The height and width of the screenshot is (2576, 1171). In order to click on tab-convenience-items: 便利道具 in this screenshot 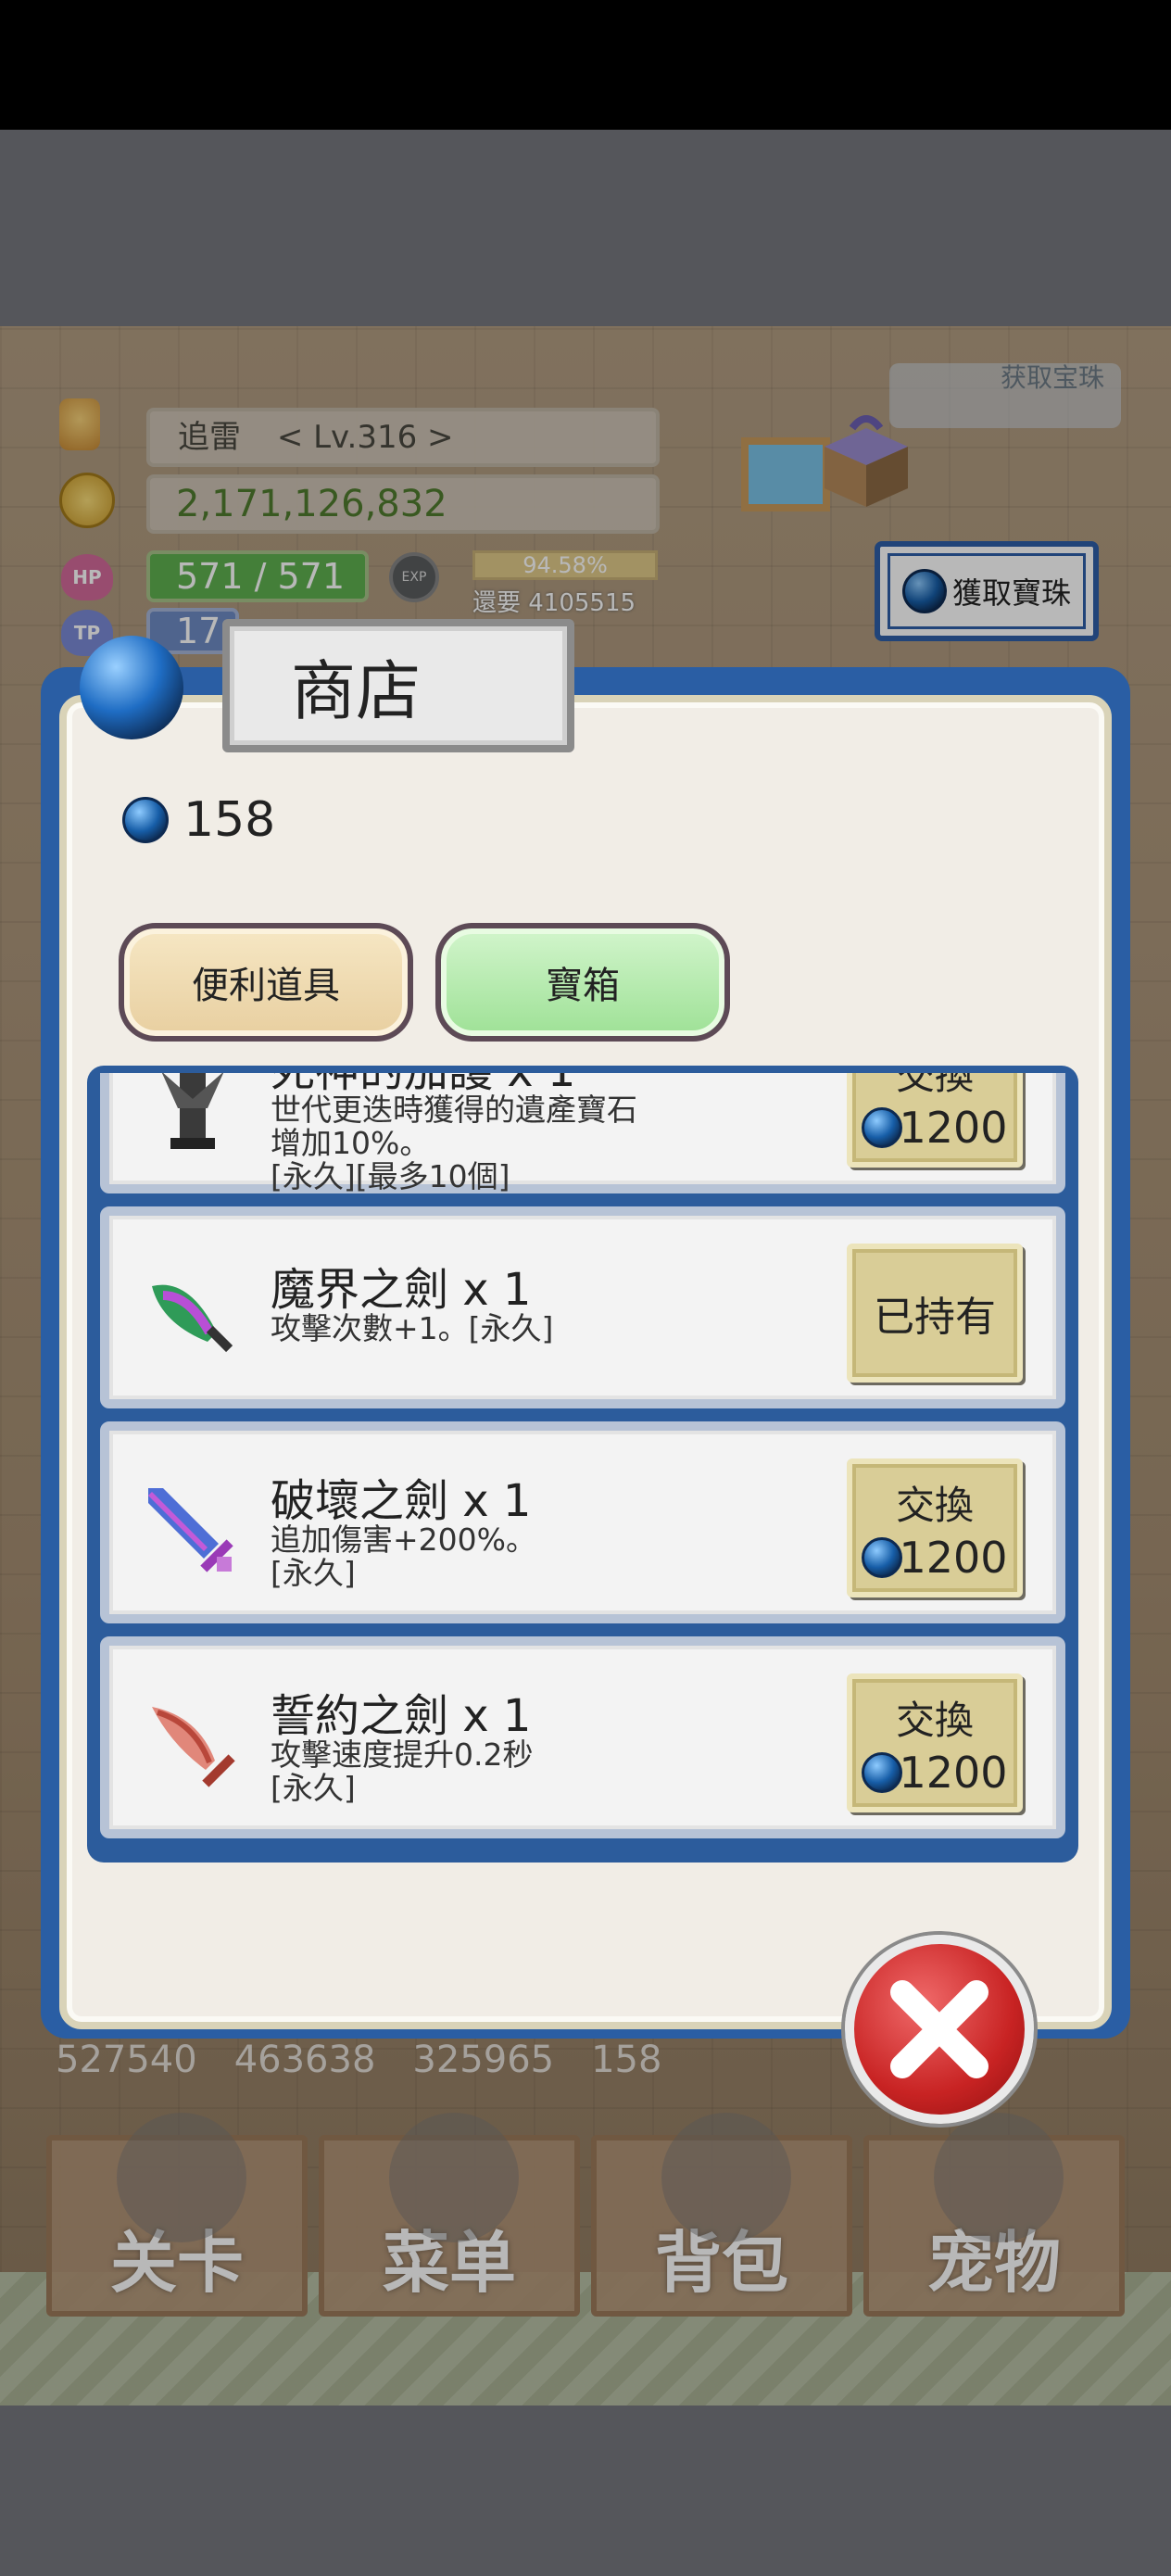, I will do `click(266, 982)`.